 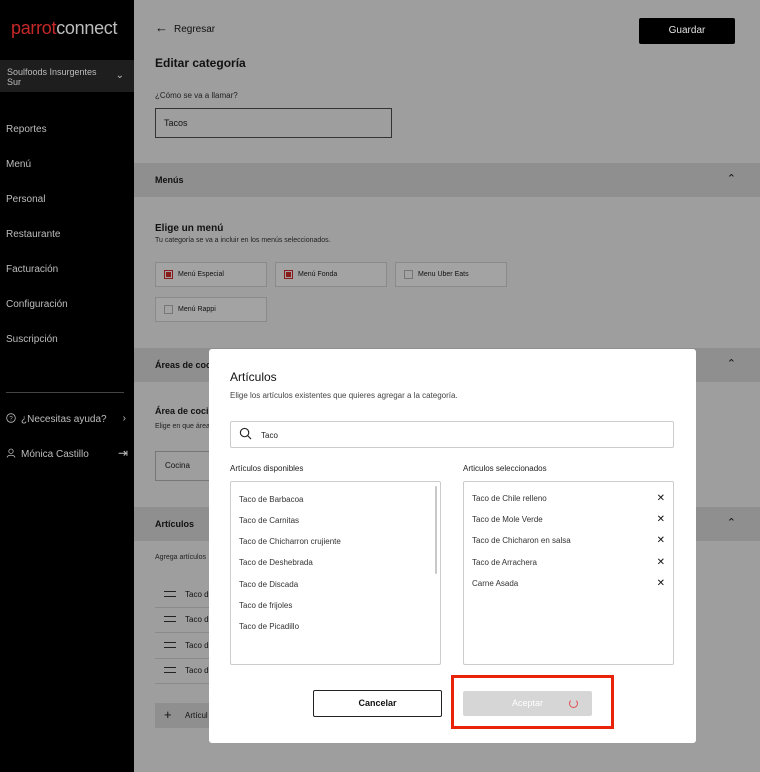 What do you see at coordinates (273, 123) in the screenshot?
I see `category-name-input: Tacos` at bounding box center [273, 123].